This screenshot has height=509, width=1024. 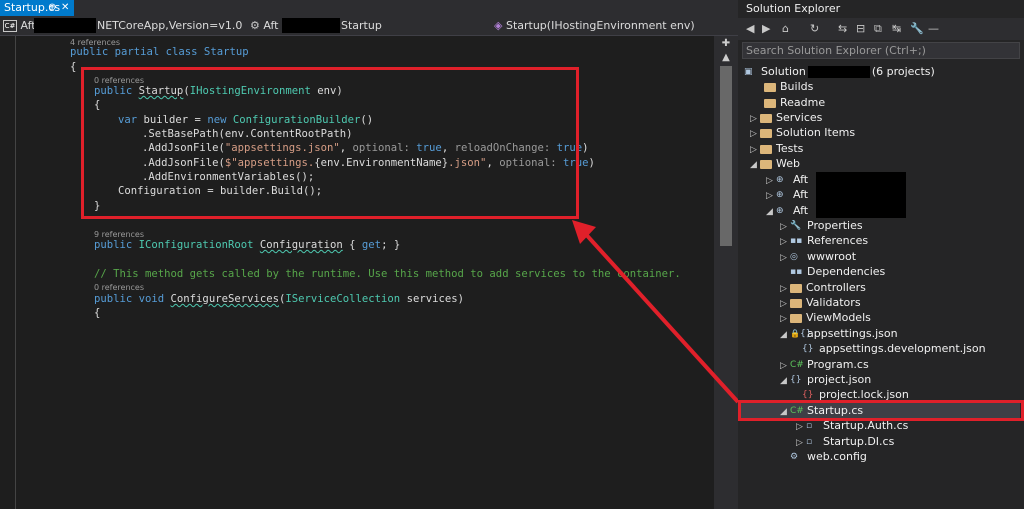 I want to click on tree-item-validators: ▷ Validators, so click(x=820, y=302).